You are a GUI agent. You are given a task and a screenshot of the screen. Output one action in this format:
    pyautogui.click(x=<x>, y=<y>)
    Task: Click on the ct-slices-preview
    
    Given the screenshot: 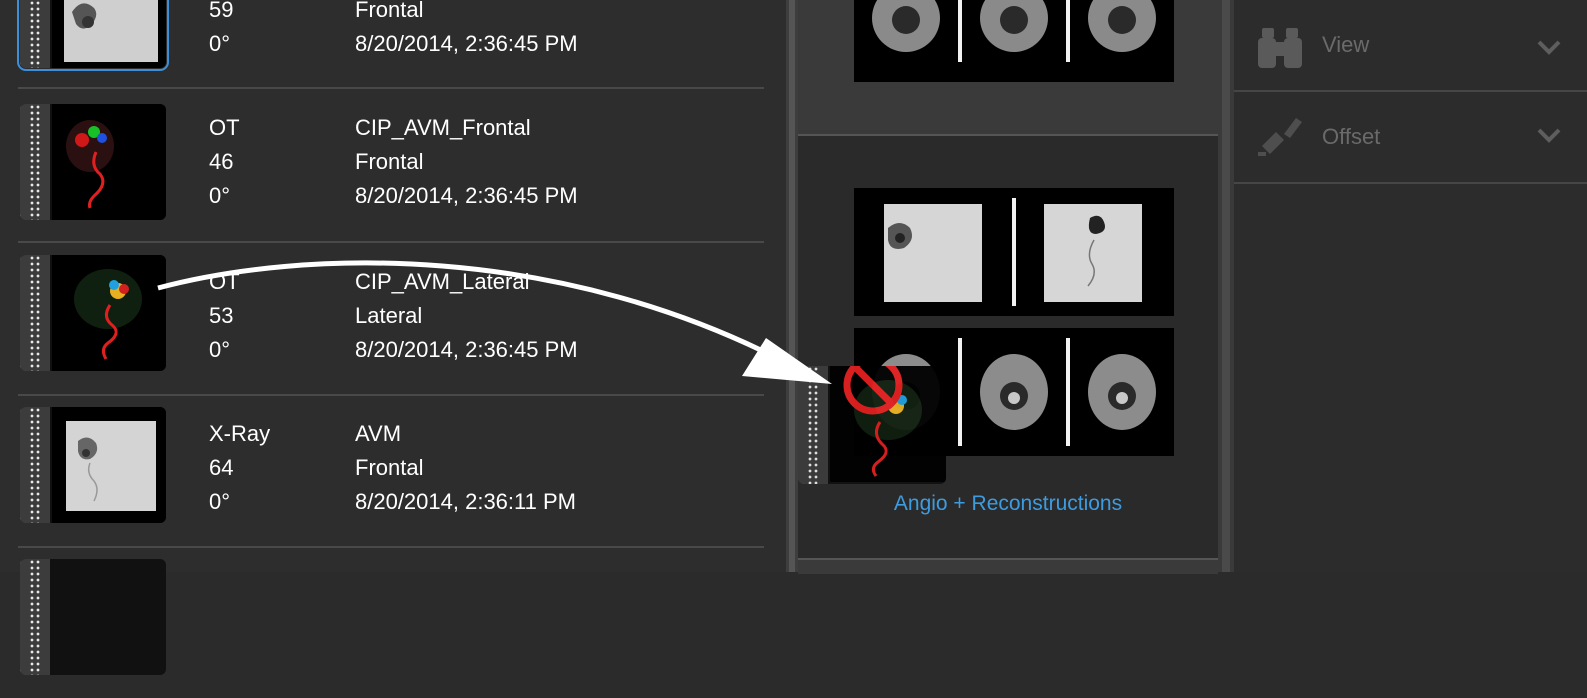 What is the action you would take?
    pyautogui.click(x=1014, y=31)
    